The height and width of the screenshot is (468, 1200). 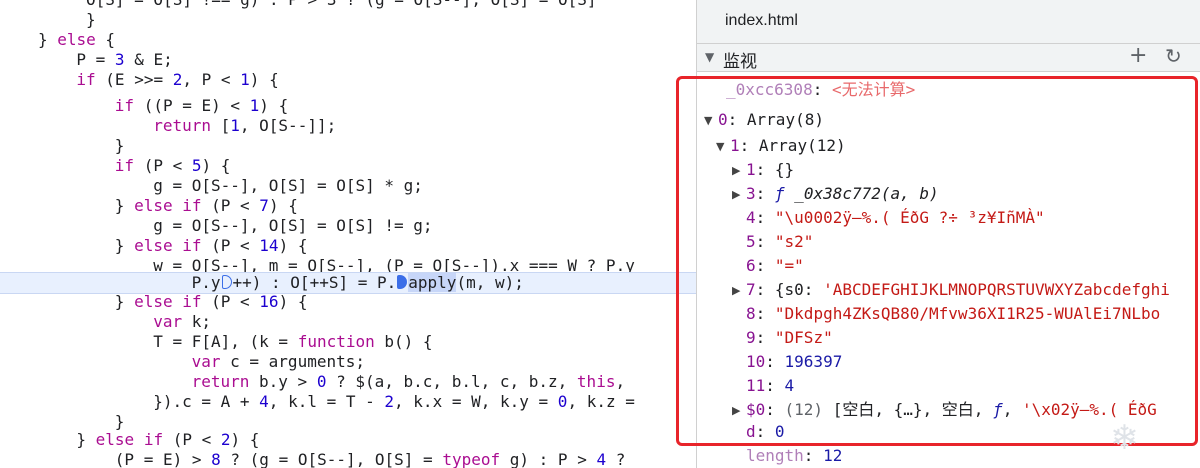 What do you see at coordinates (348, 206) in the screenshot?
I see `code-line: } else if (P < 7) {` at bounding box center [348, 206].